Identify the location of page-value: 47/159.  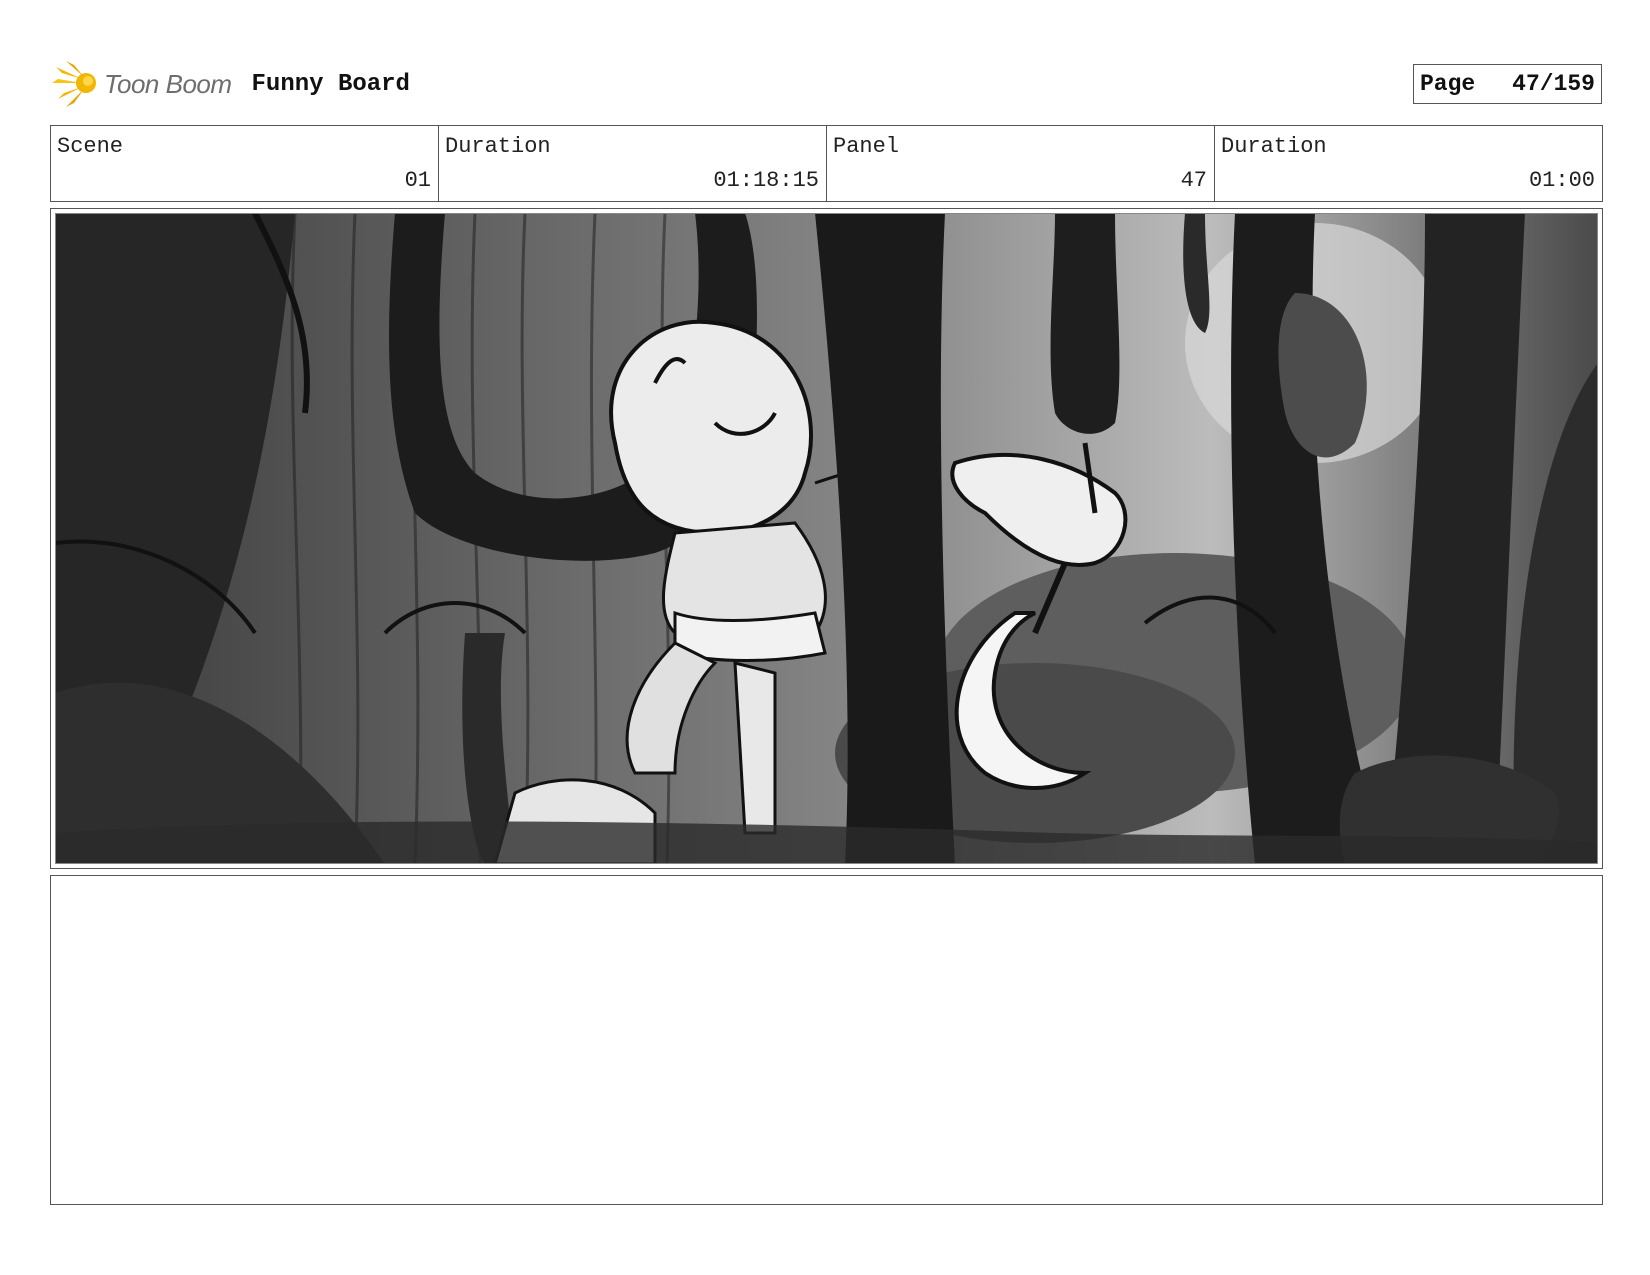
(1553, 84).